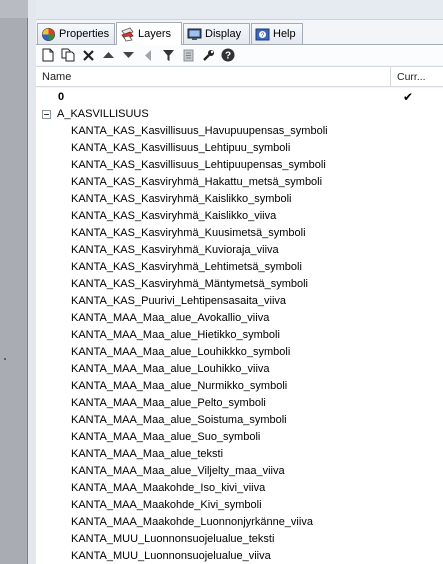 The width and height of the screenshot is (443, 564). I want to click on layer-row: KANTA_MAA_Maa_alue_Louhikkko_symboli, so click(239, 352).